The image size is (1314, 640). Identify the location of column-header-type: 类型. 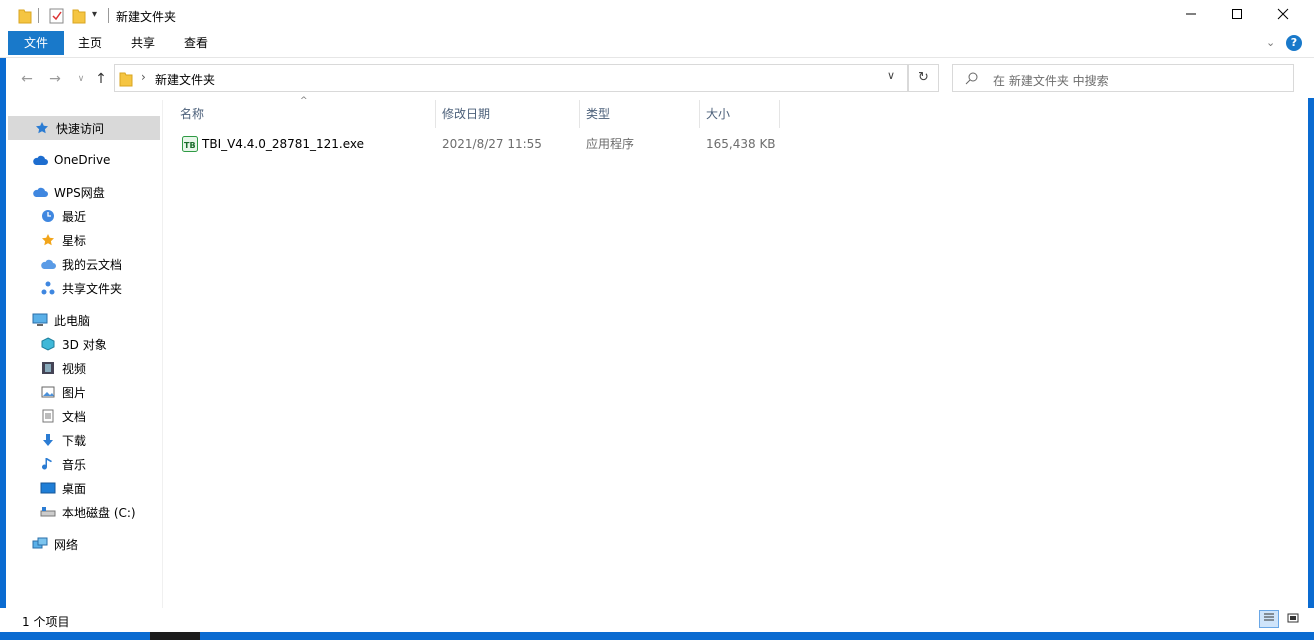
(640, 114).